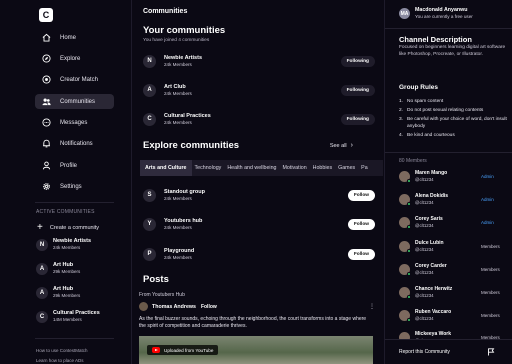  Describe the element at coordinates (251, 168) in the screenshot. I see `tab-health-and-wellbeing: Health and wellbeing` at that location.